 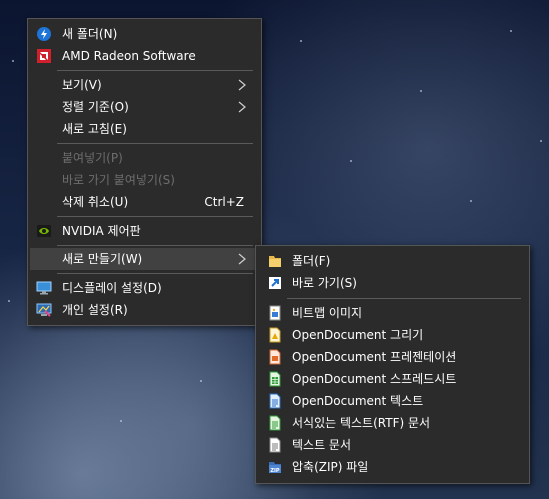 What do you see at coordinates (275, 445) in the screenshot?
I see `text-document-icon` at bounding box center [275, 445].